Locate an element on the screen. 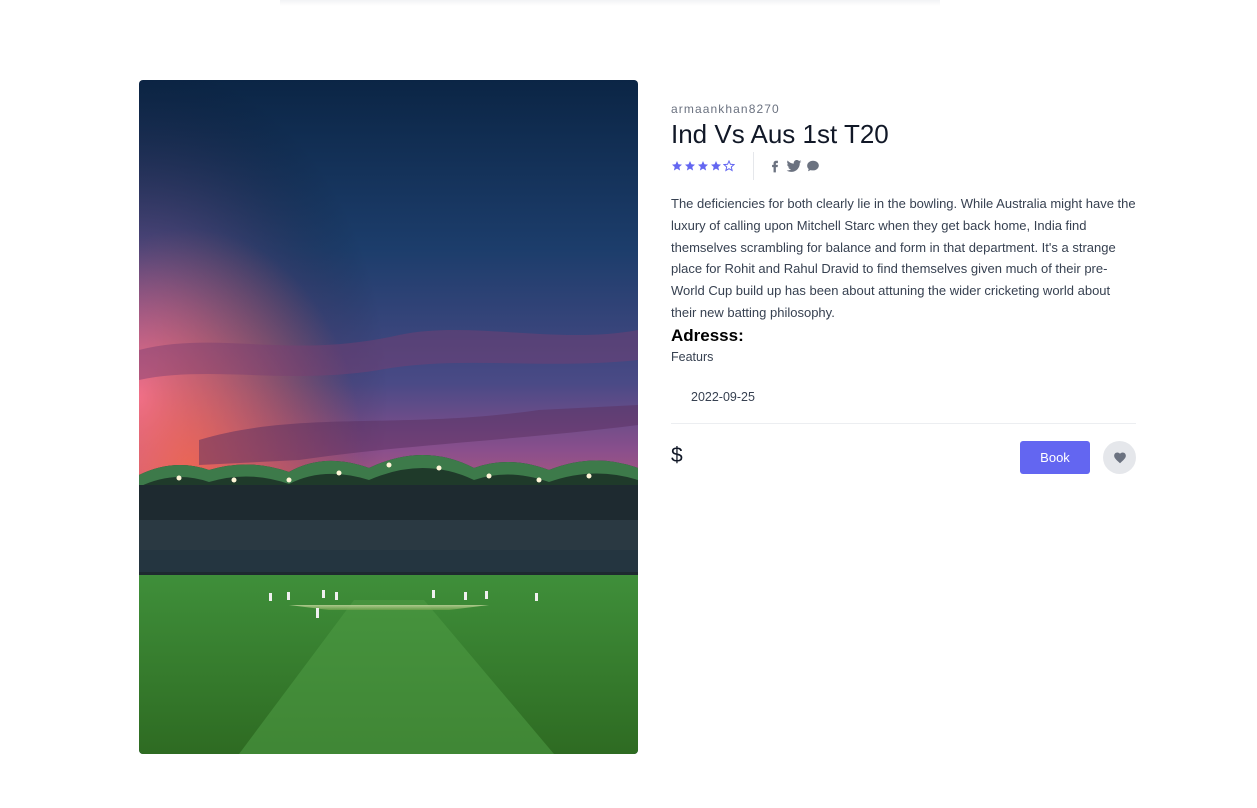 The height and width of the screenshot is (808, 1257). heart-icon is located at coordinates (1119, 458).